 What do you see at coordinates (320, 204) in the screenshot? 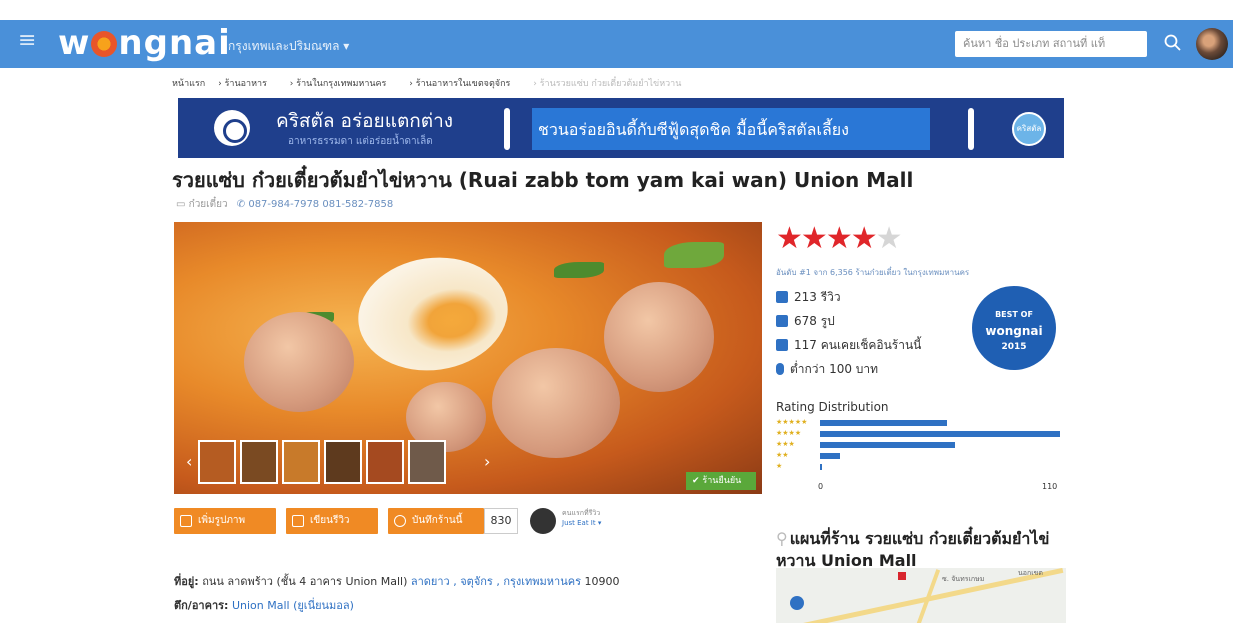
I see `phone-numbers: 087-984-7978 081-582-7858` at bounding box center [320, 204].